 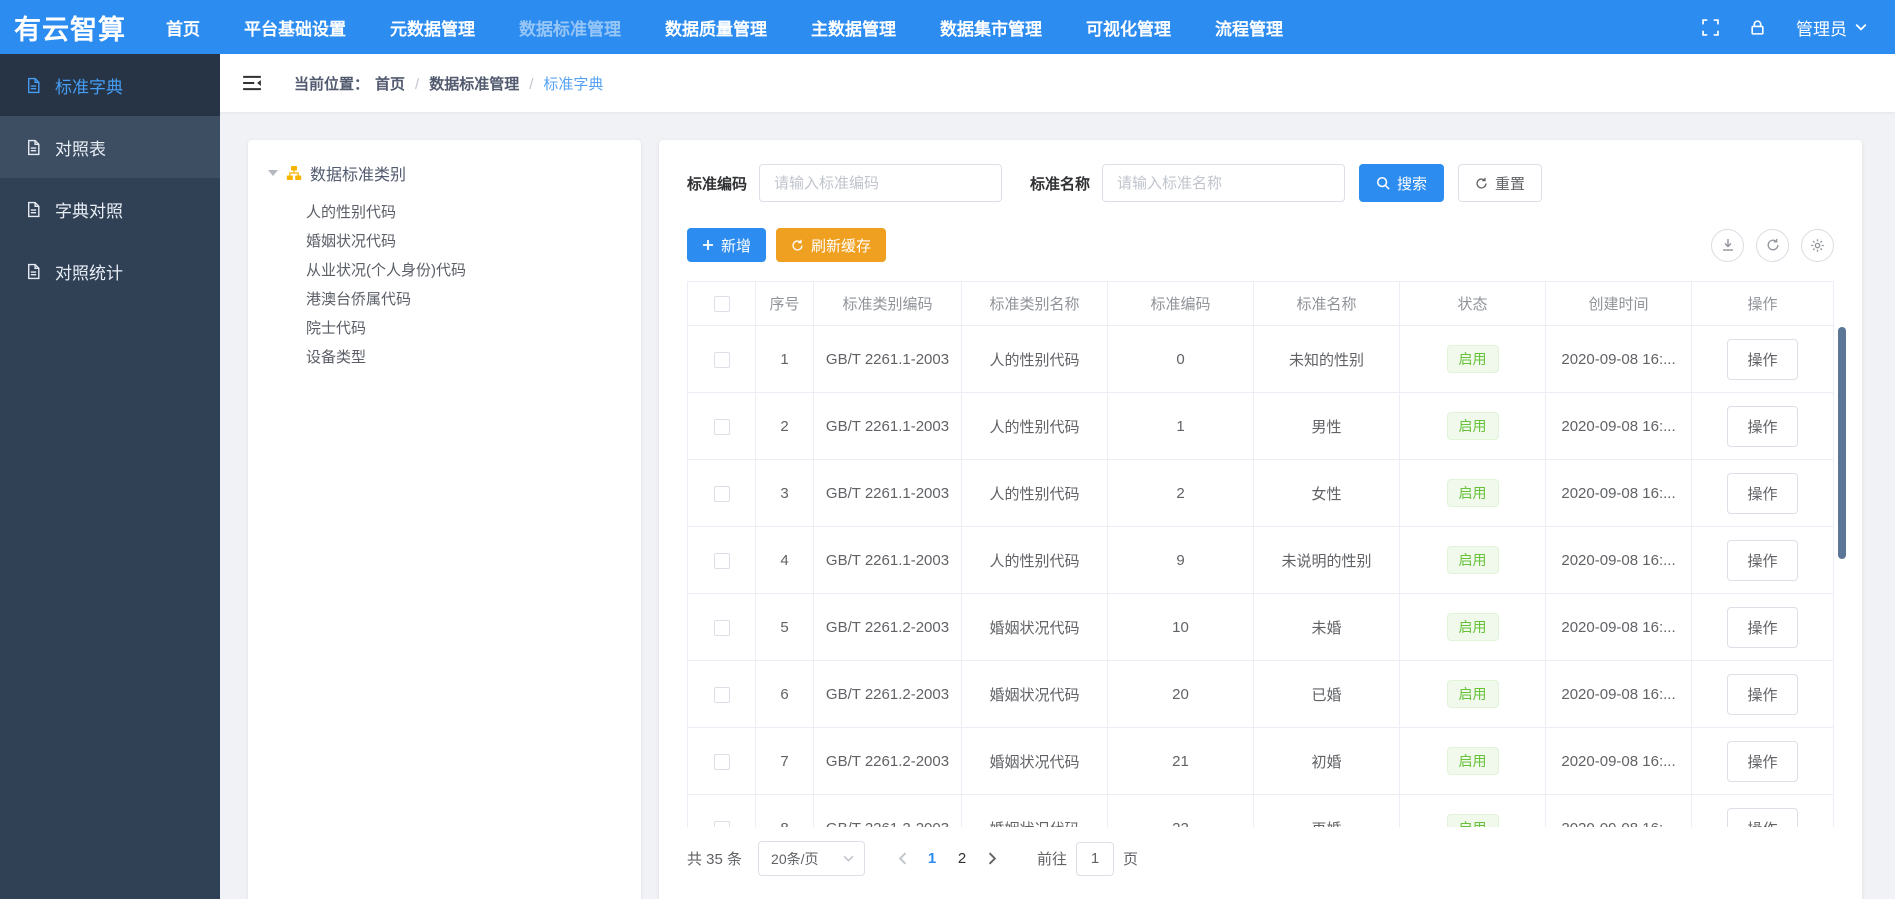 I want to click on search-button-label: 搜索, so click(x=1412, y=184).